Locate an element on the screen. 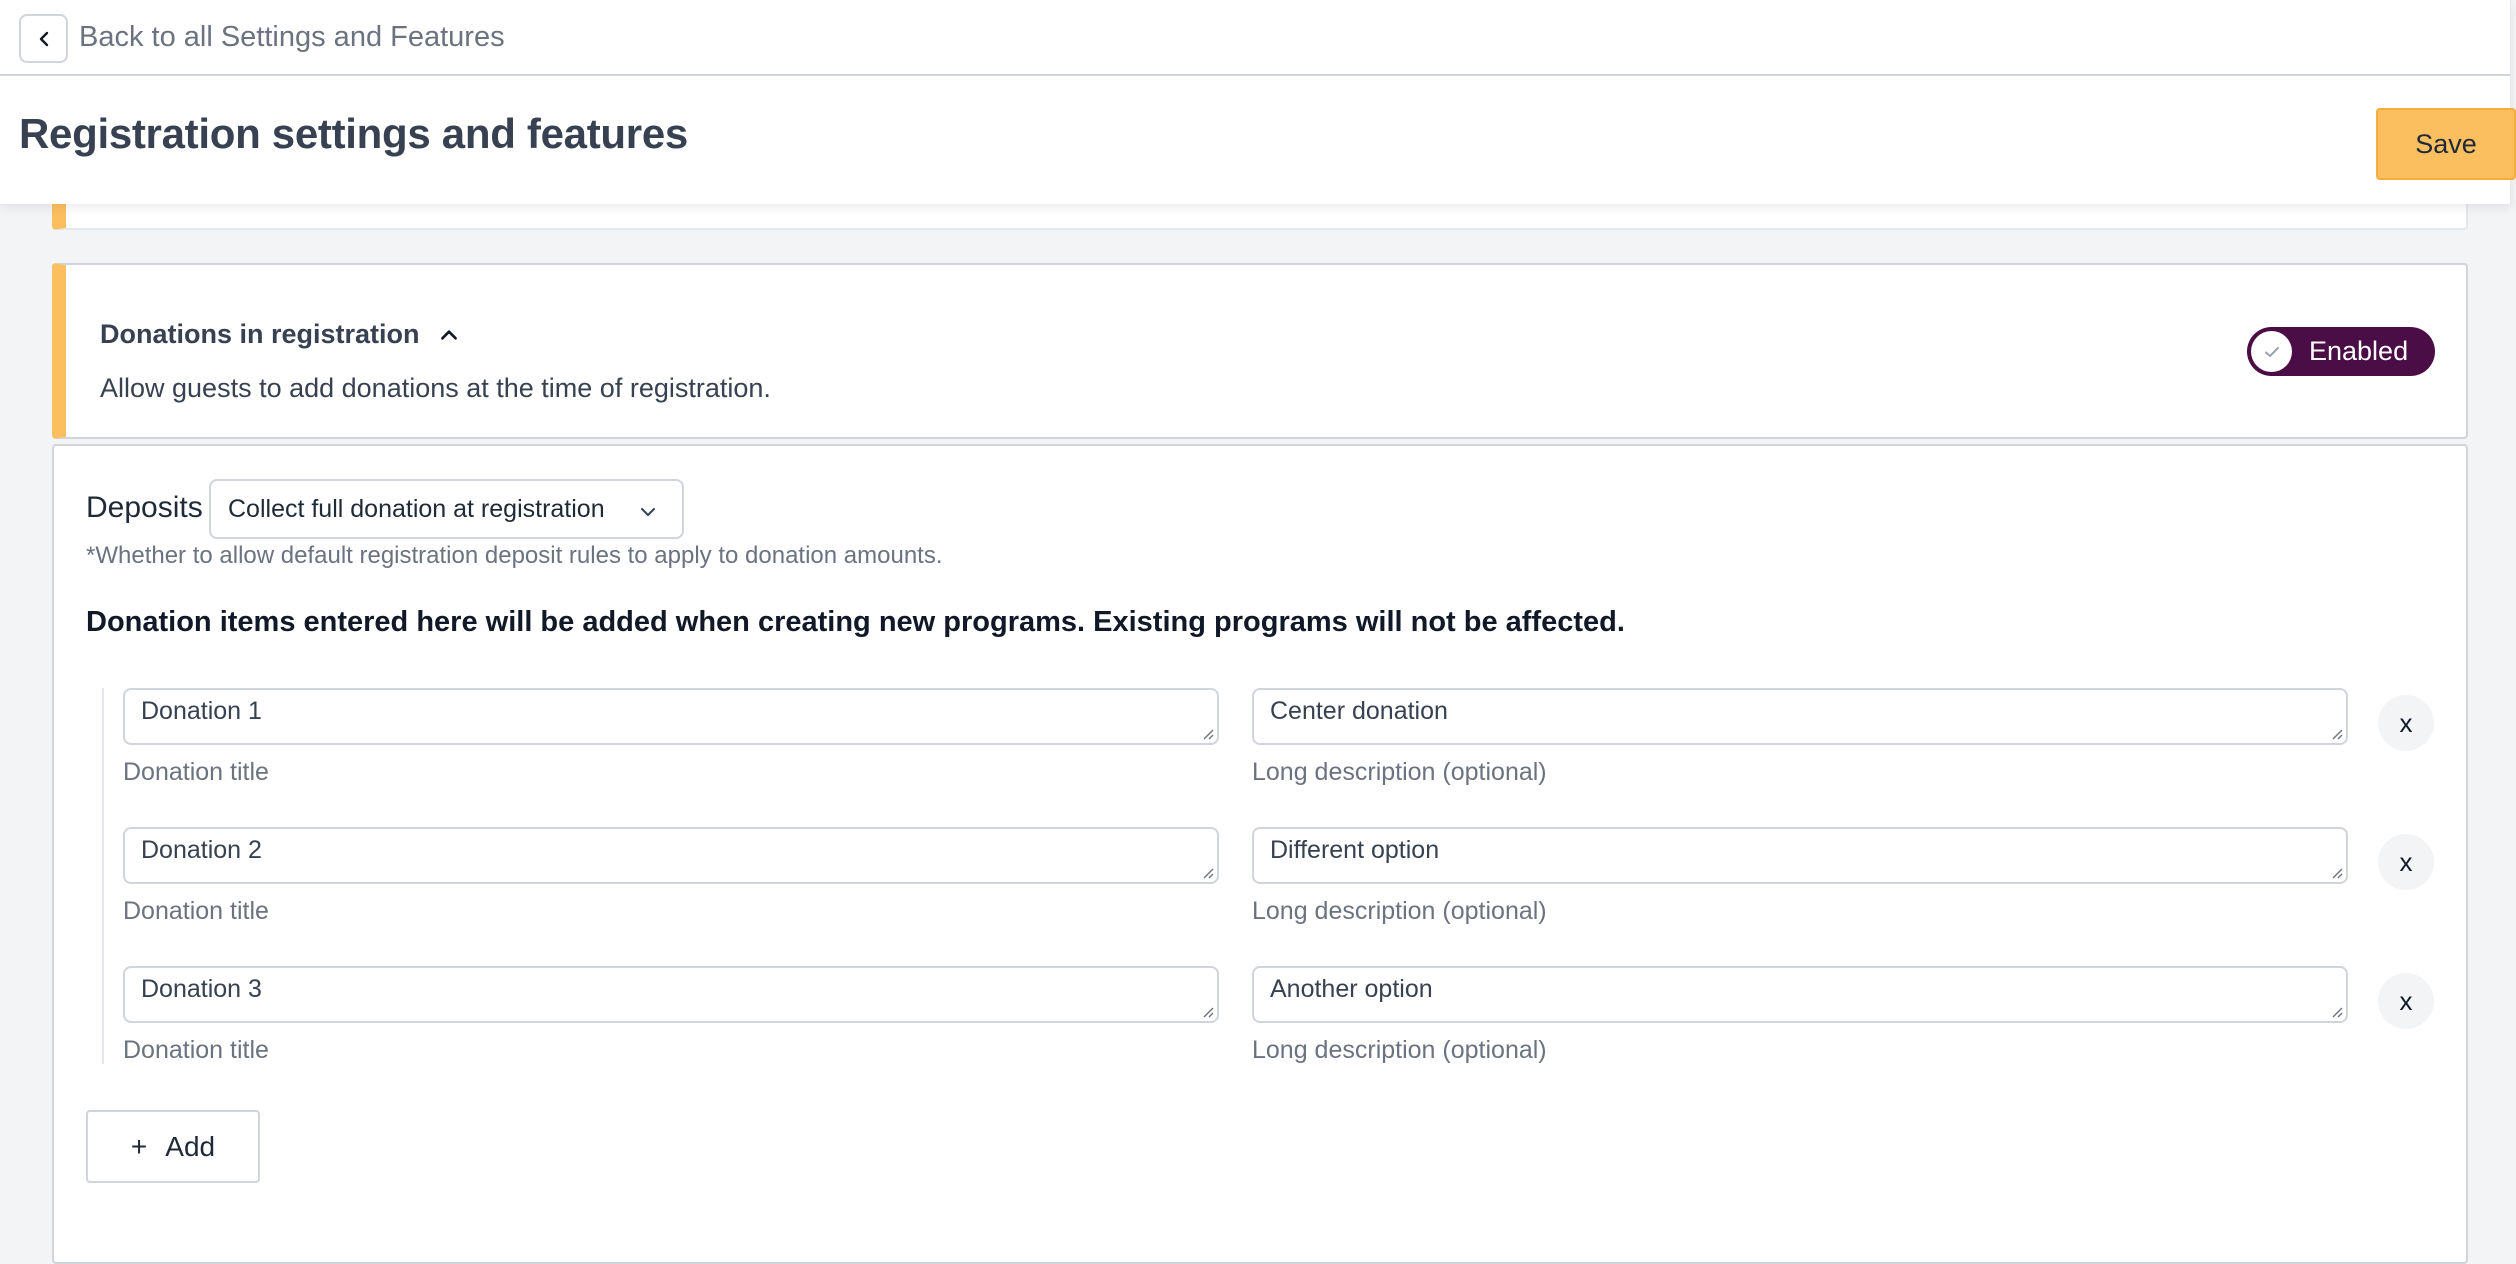 Image resolution: width=2516 pixels, height=1264 pixels. donation-title-input: Donation 2 is located at coordinates (671, 855).